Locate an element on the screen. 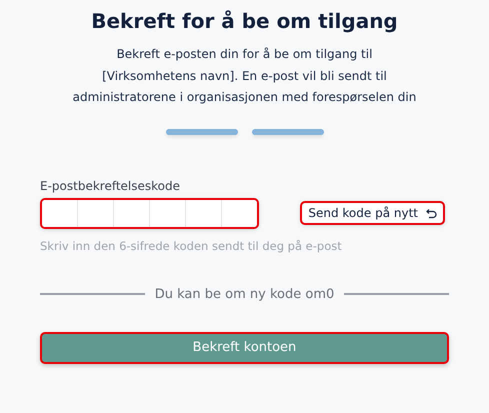 The height and width of the screenshot is (413, 489). page-title: Bekreft for å be om tilgang is located at coordinates (244, 21).